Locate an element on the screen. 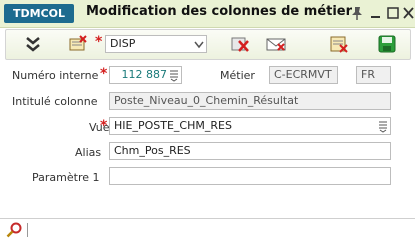  numero-label: Numéro interne is located at coordinates (55, 75).